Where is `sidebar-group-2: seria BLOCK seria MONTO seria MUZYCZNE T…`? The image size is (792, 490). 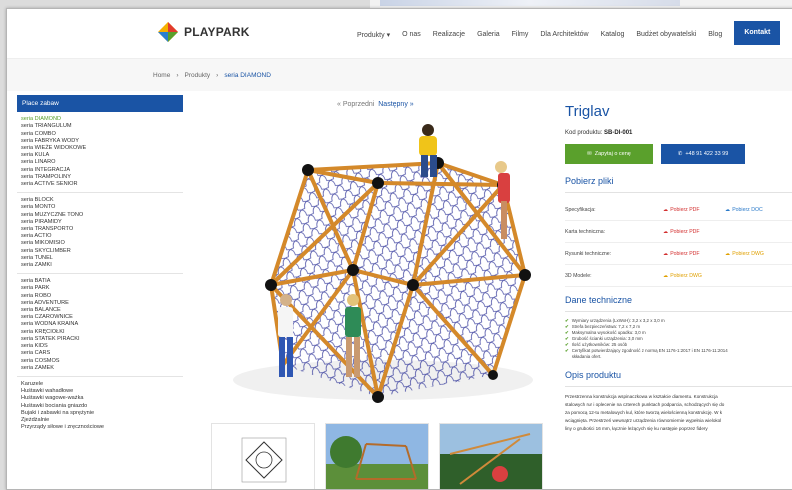
sidebar-group-2: seria BLOCK seria MONTO seria MUZYCZNE T… is located at coordinates (100, 233).